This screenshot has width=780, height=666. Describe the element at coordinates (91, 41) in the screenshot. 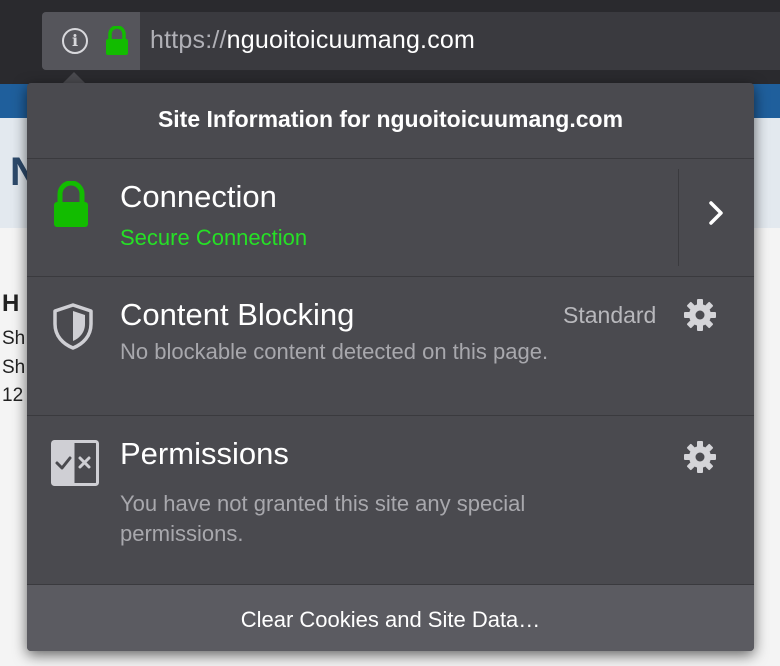

I see `site-identity-button: i` at that location.